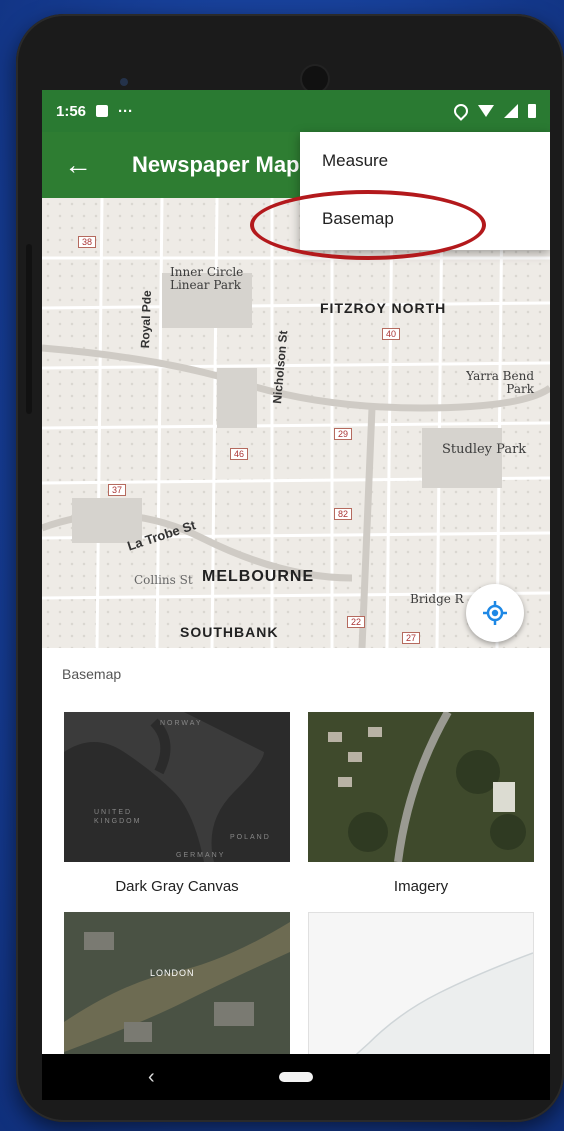  Describe the element at coordinates (391, 334) in the screenshot. I see `route-shield: 40` at that location.